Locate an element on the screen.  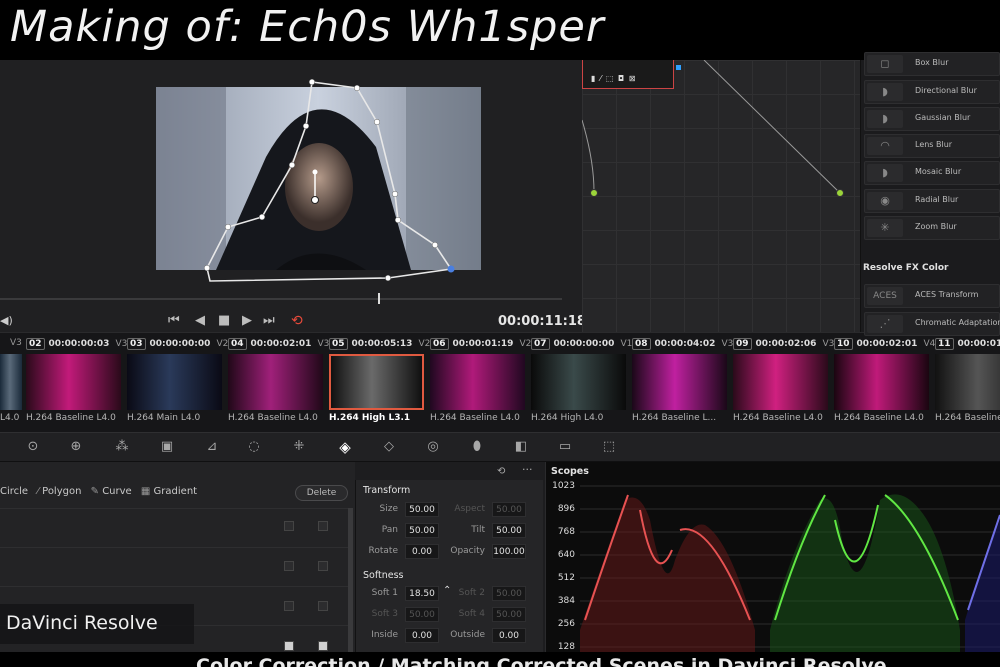
clip-codec: H.264 Main L4.0 is located at coordinates (164, 418).